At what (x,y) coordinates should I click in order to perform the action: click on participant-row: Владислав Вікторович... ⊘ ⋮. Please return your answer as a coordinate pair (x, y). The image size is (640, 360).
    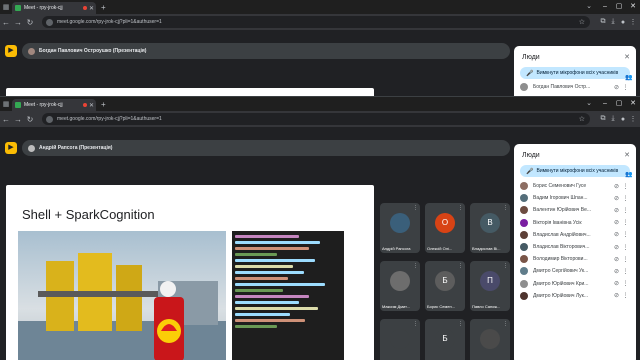
    Looking at the image, I should click on (575, 247).